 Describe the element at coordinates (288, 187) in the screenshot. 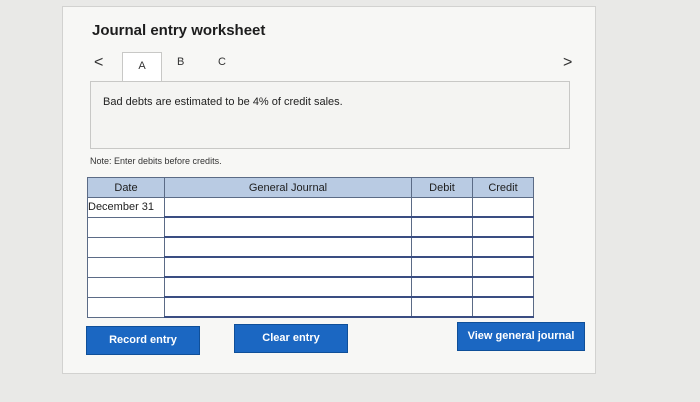

I see `general-journal-header: General Journal` at that location.